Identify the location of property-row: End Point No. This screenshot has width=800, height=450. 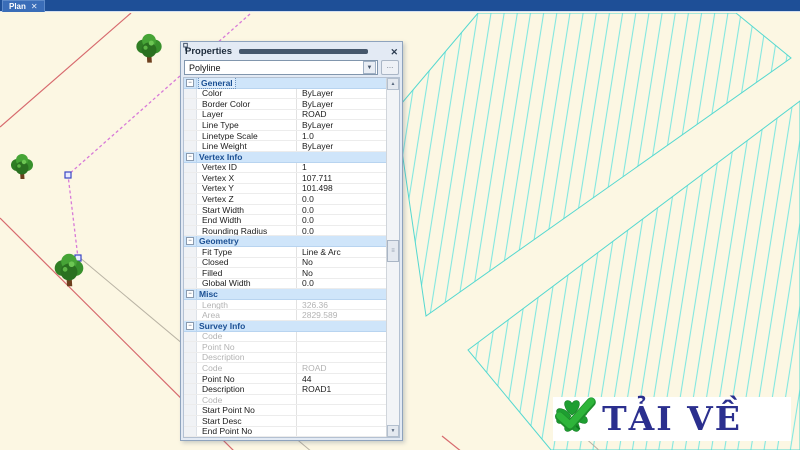
(285, 431).